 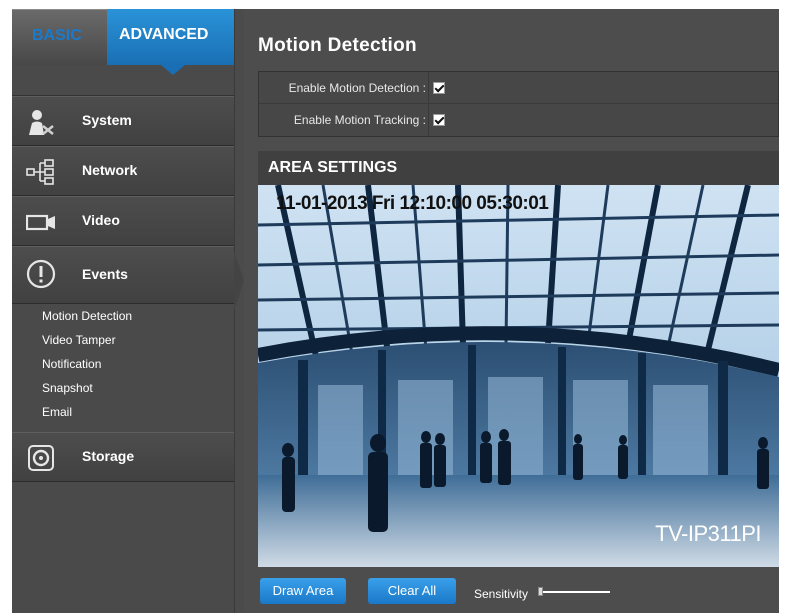 I want to click on sidebar-item-video: Video, so click(x=123, y=221).